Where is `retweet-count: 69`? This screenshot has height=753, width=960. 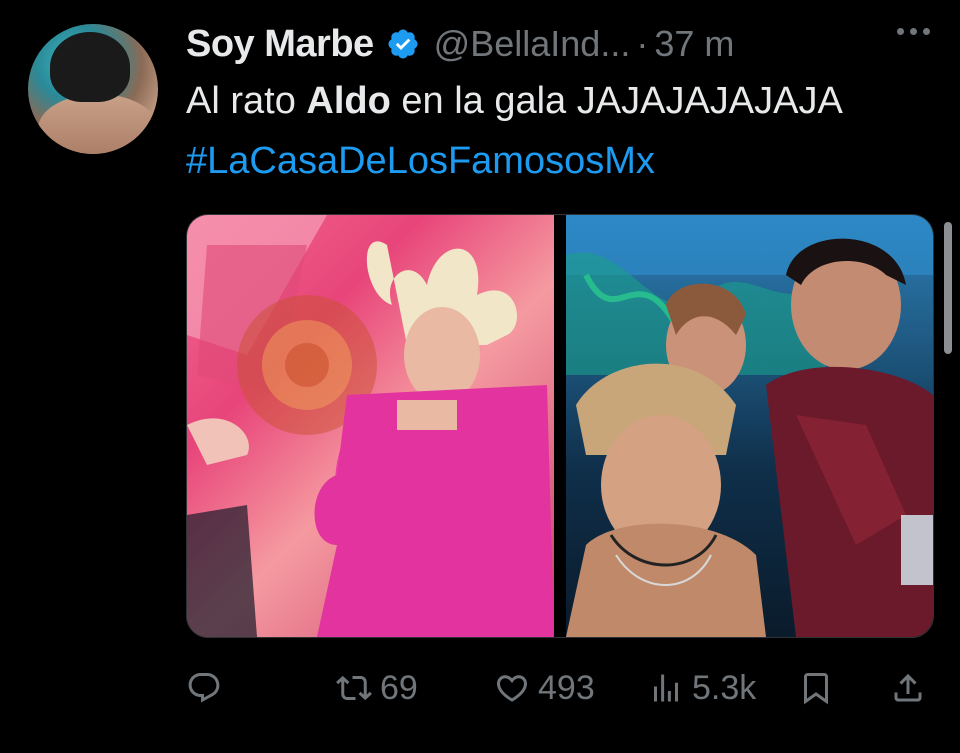 retweet-count: 69 is located at coordinates (399, 687).